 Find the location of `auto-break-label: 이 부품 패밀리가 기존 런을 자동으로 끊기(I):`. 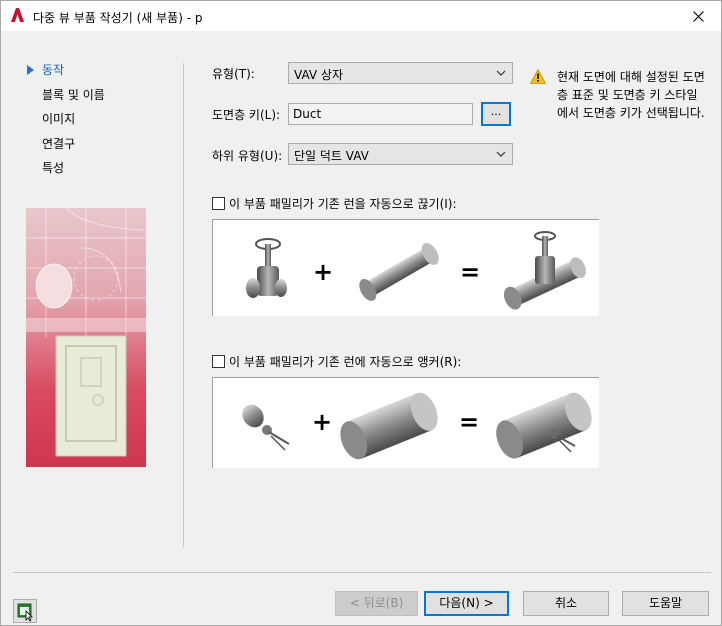

auto-break-label: 이 부품 패밀리가 기존 런을 자동으로 끊기(I): is located at coordinates (343, 204).